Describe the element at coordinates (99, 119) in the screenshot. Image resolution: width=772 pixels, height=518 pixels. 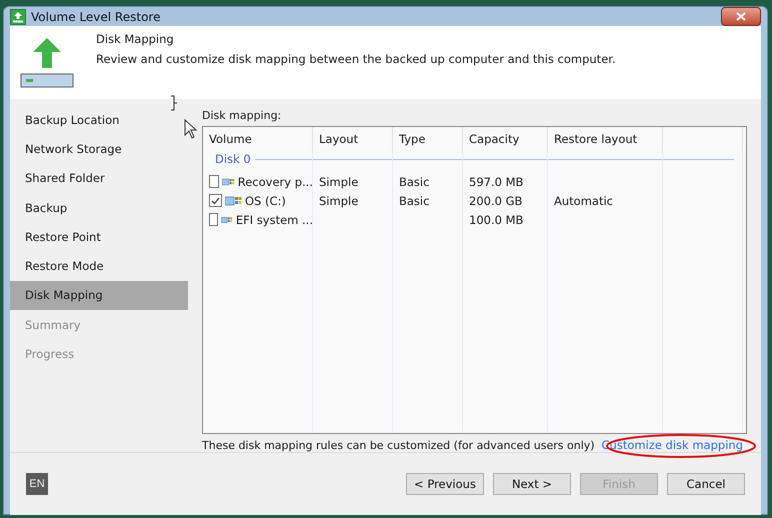
I see `wizard-step: Backup Location` at that location.